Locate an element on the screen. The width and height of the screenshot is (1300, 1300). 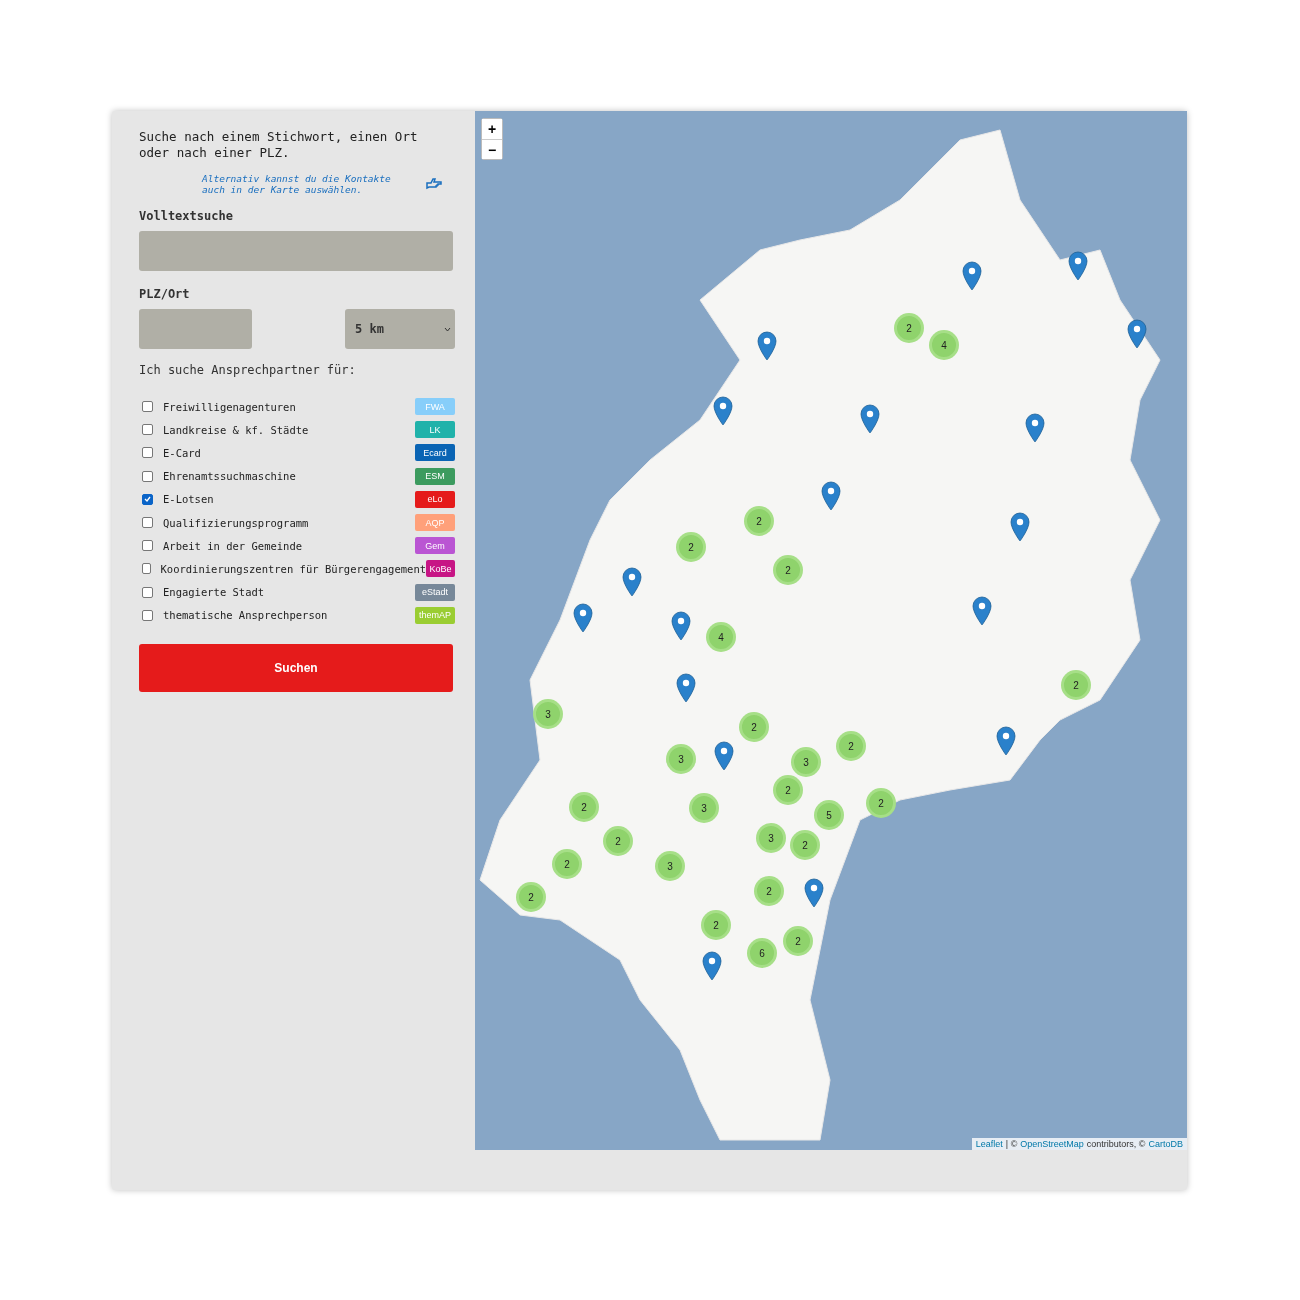
filter-label: Freiwilligenagenturen is located at coordinates (230, 406).